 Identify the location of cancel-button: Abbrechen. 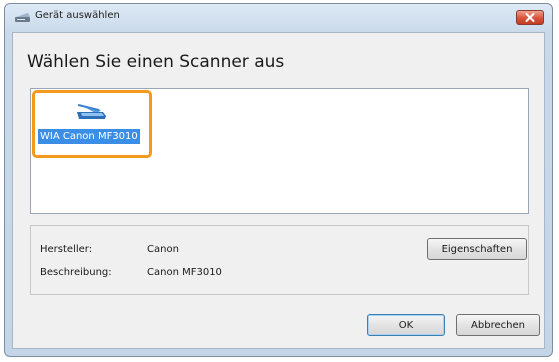
(498, 325).